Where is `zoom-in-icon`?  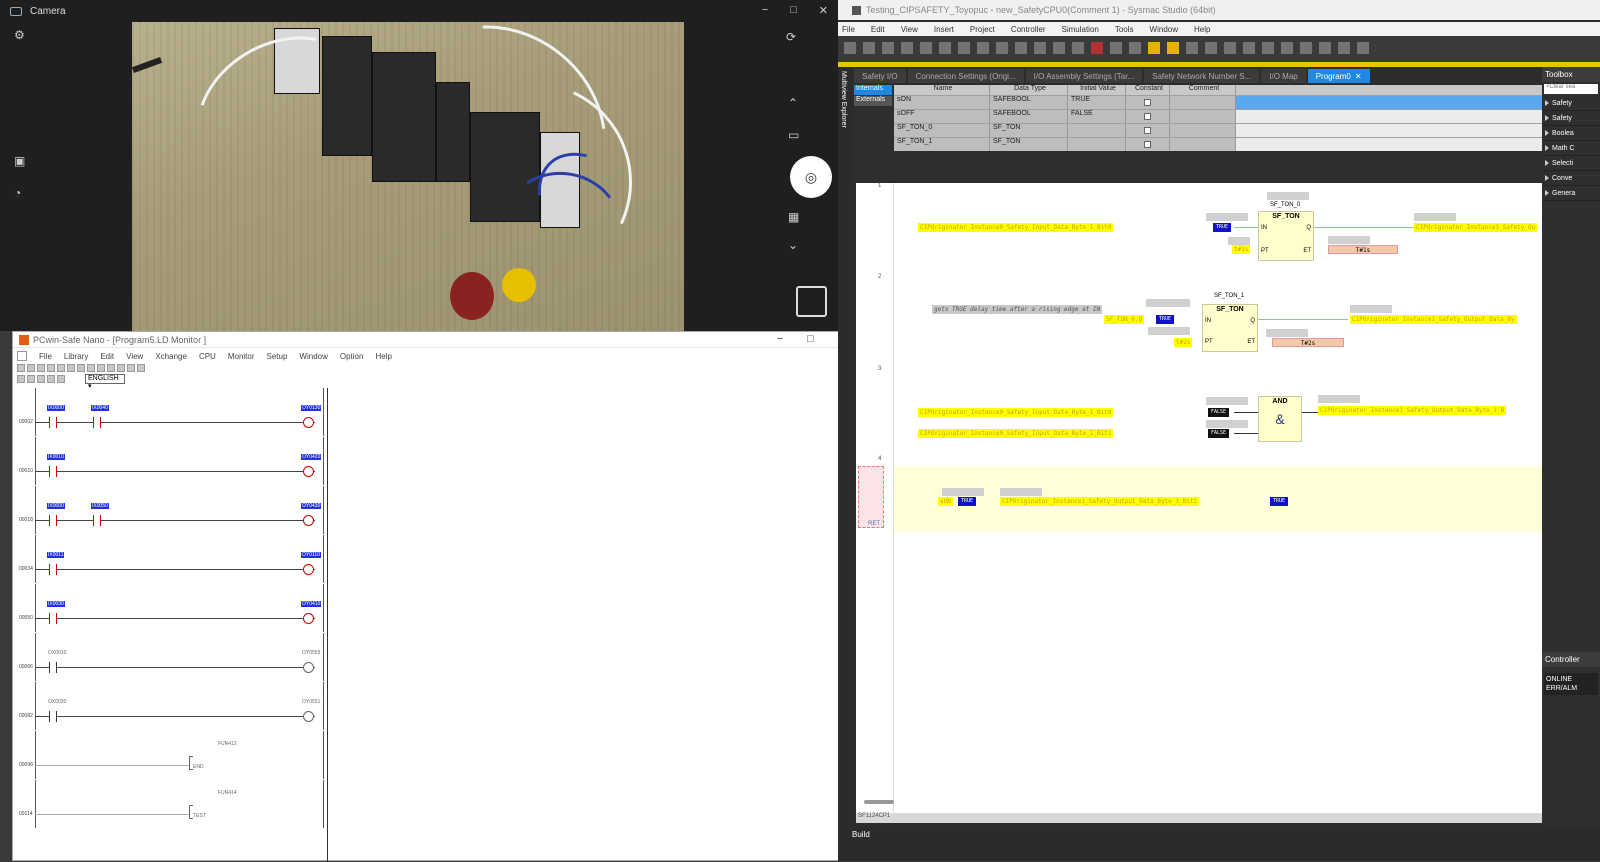 zoom-in-icon is located at coordinates (1325, 48).